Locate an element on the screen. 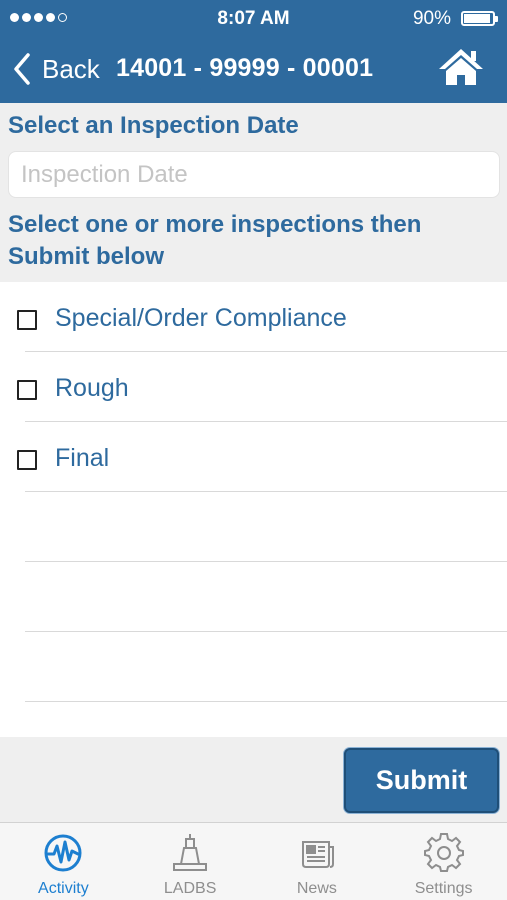 Image resolution: width=507 pixels, height=900 pixels. tab-label: Activity is located at coordinates (63, 888).